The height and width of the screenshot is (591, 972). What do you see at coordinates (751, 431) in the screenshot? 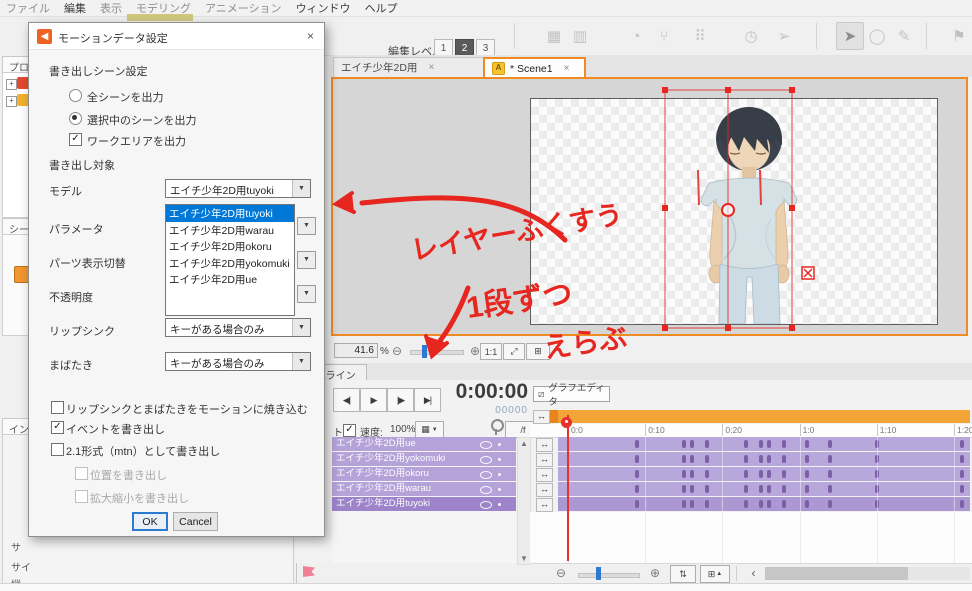
I see `timeline-ruler: 0:0 0:10 0:20 1:0 1:10 1:20` at bounding box center [751, 431].